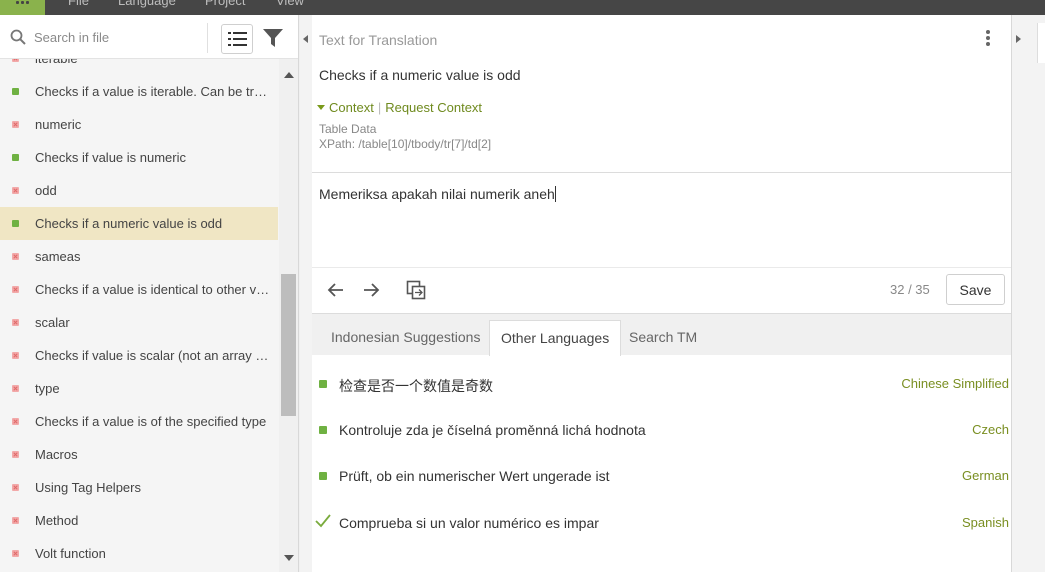  What do you see at coordinates (378, 40) in the screenshot?
I see `source-header: Text for Translation` at bounding box center [378, 40].